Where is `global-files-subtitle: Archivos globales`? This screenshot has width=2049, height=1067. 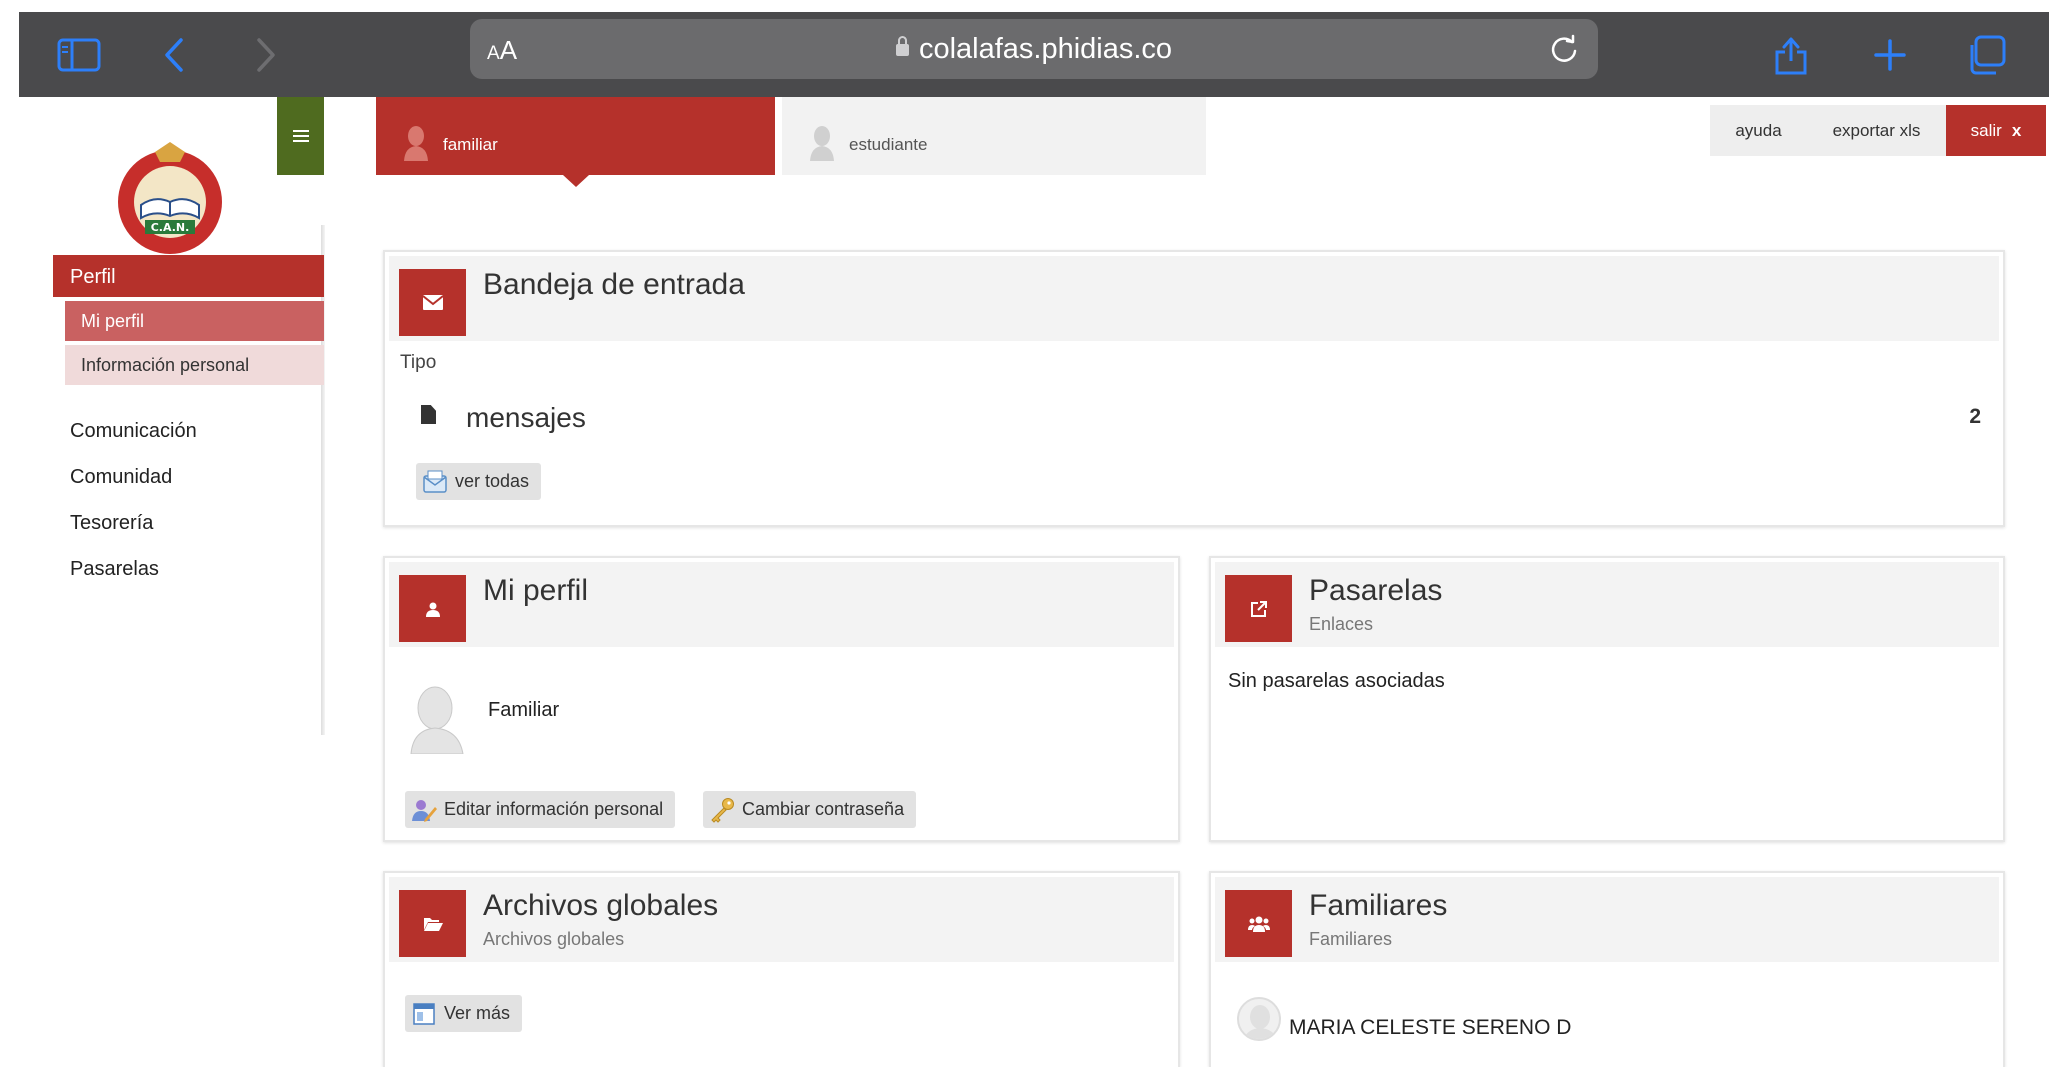
global-files-subtitle: Archivos globales is located at coordinates (554, 939).